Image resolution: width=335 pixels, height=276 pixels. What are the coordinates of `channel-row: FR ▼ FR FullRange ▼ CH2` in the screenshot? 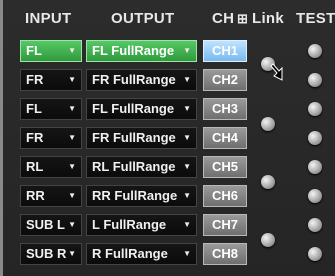 It's located at (169, 80).